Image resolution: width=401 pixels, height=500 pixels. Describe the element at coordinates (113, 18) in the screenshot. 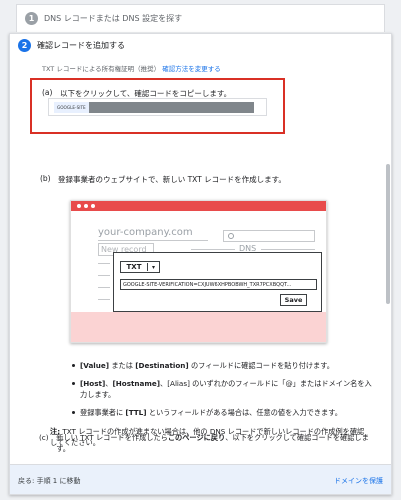

I see `step-1-label: DNS レコードまたは DNS 設定を探す` at that location.